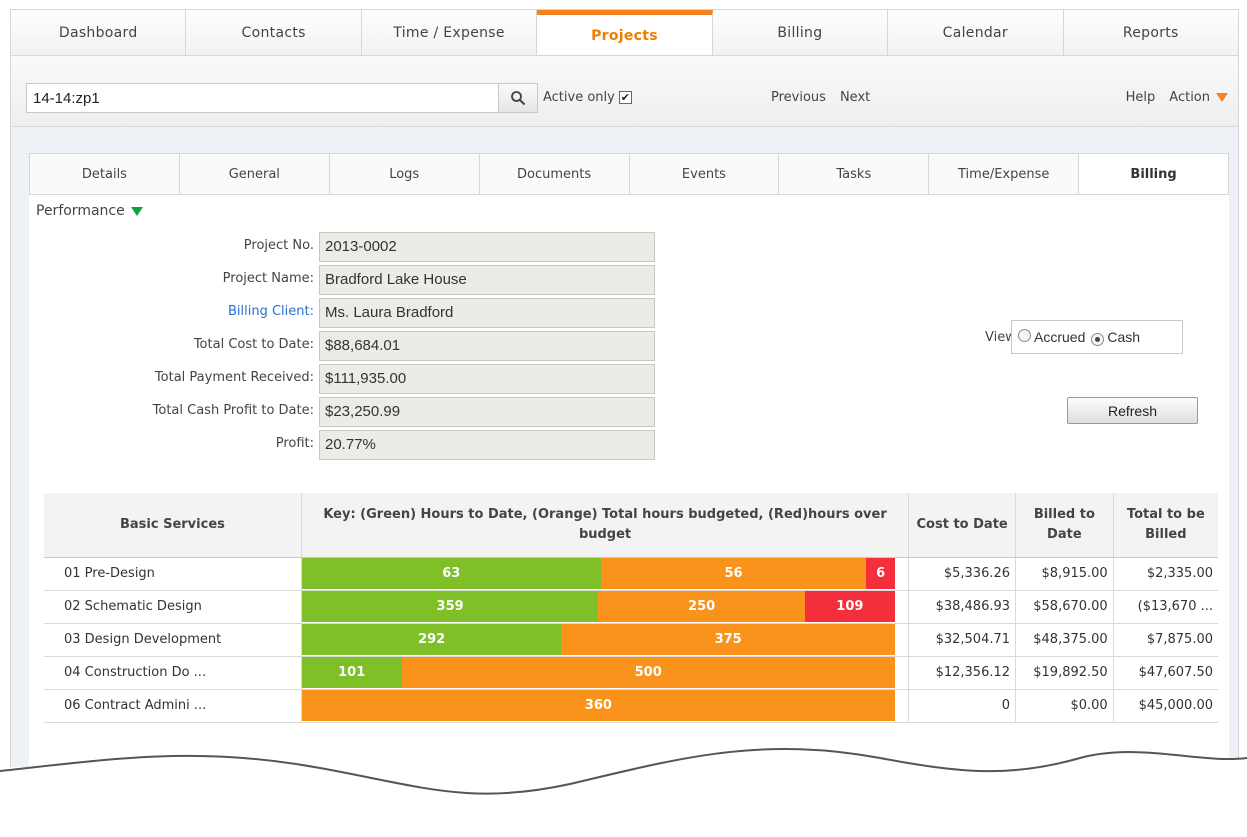 The height and width of the screenshot is (837, 1247). I want to click on pager: Previous Next, so click(820, 97).